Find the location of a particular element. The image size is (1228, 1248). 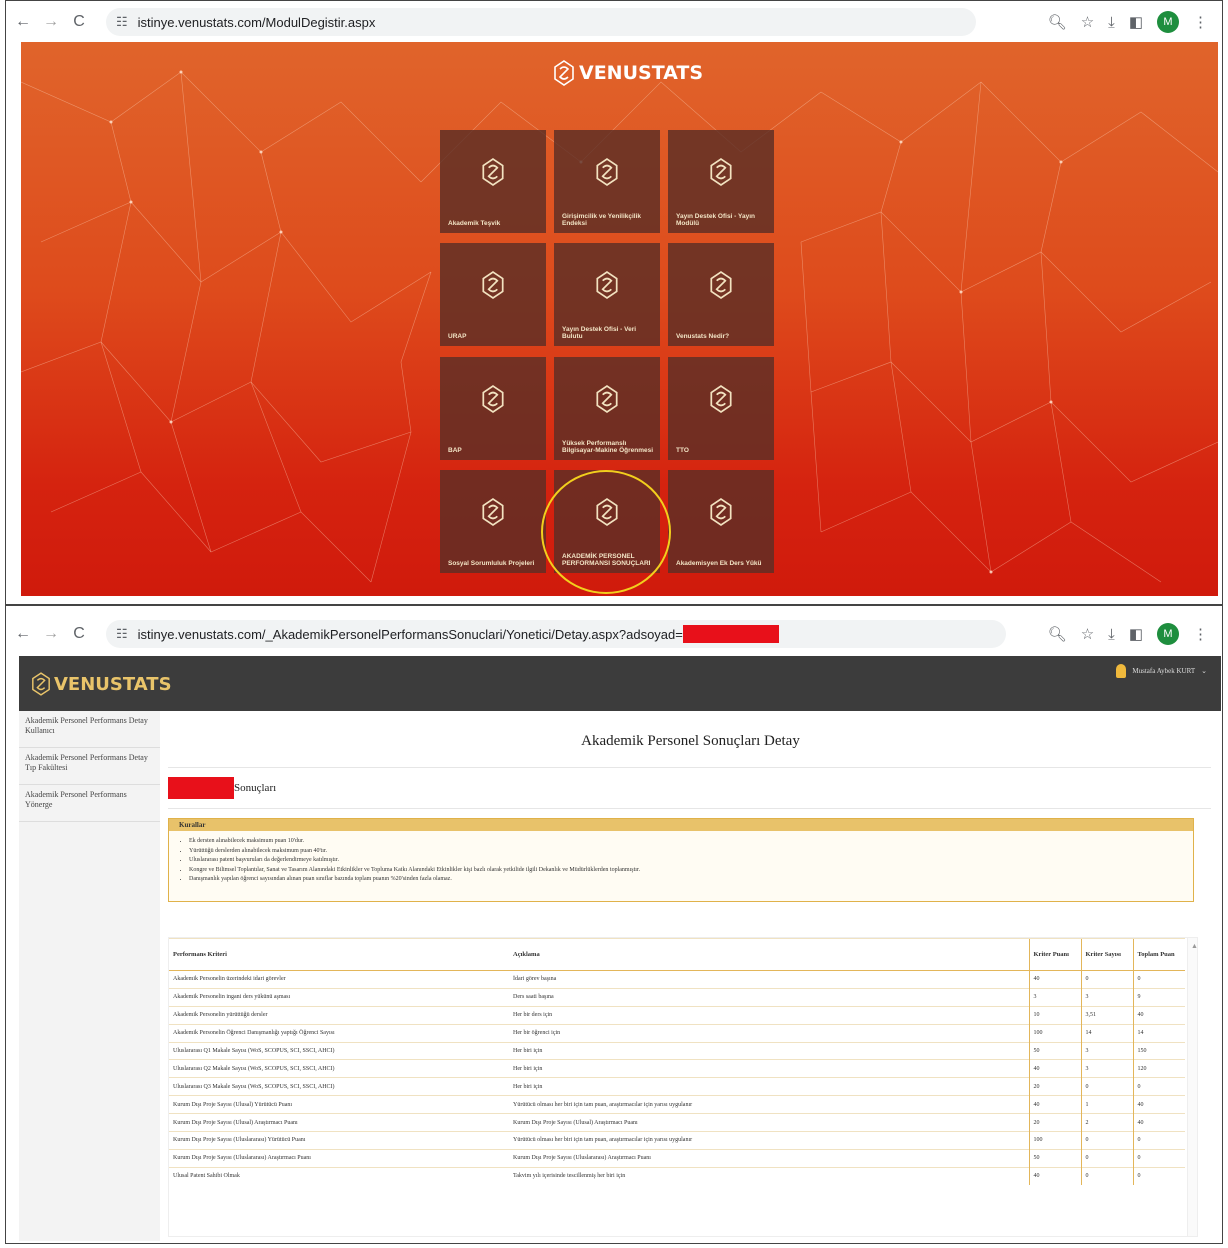

tile-urap: URAP is located at coordinates (493, 294).